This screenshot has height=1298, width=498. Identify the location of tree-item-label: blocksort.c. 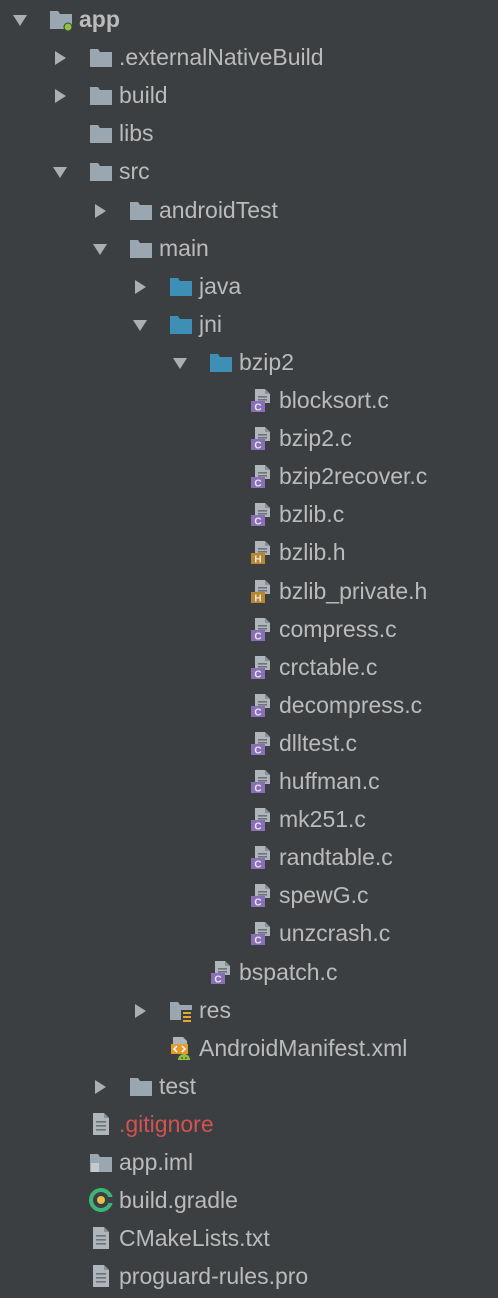
(334, 400).